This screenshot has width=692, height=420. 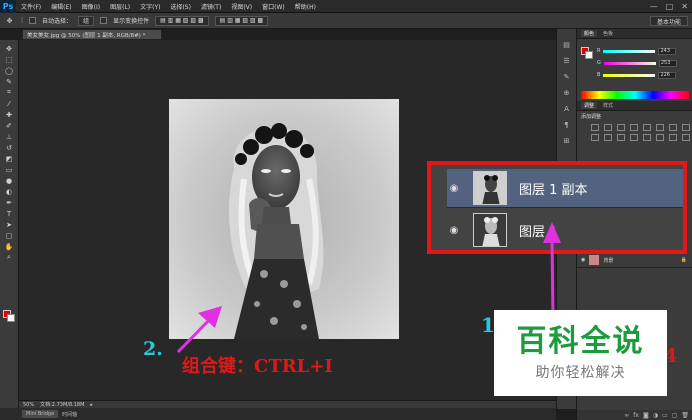 What do you see at coordinates (9, 70) in the screenshot?
I see `lasso-icon: ◯` at bounding box center [9, 70].